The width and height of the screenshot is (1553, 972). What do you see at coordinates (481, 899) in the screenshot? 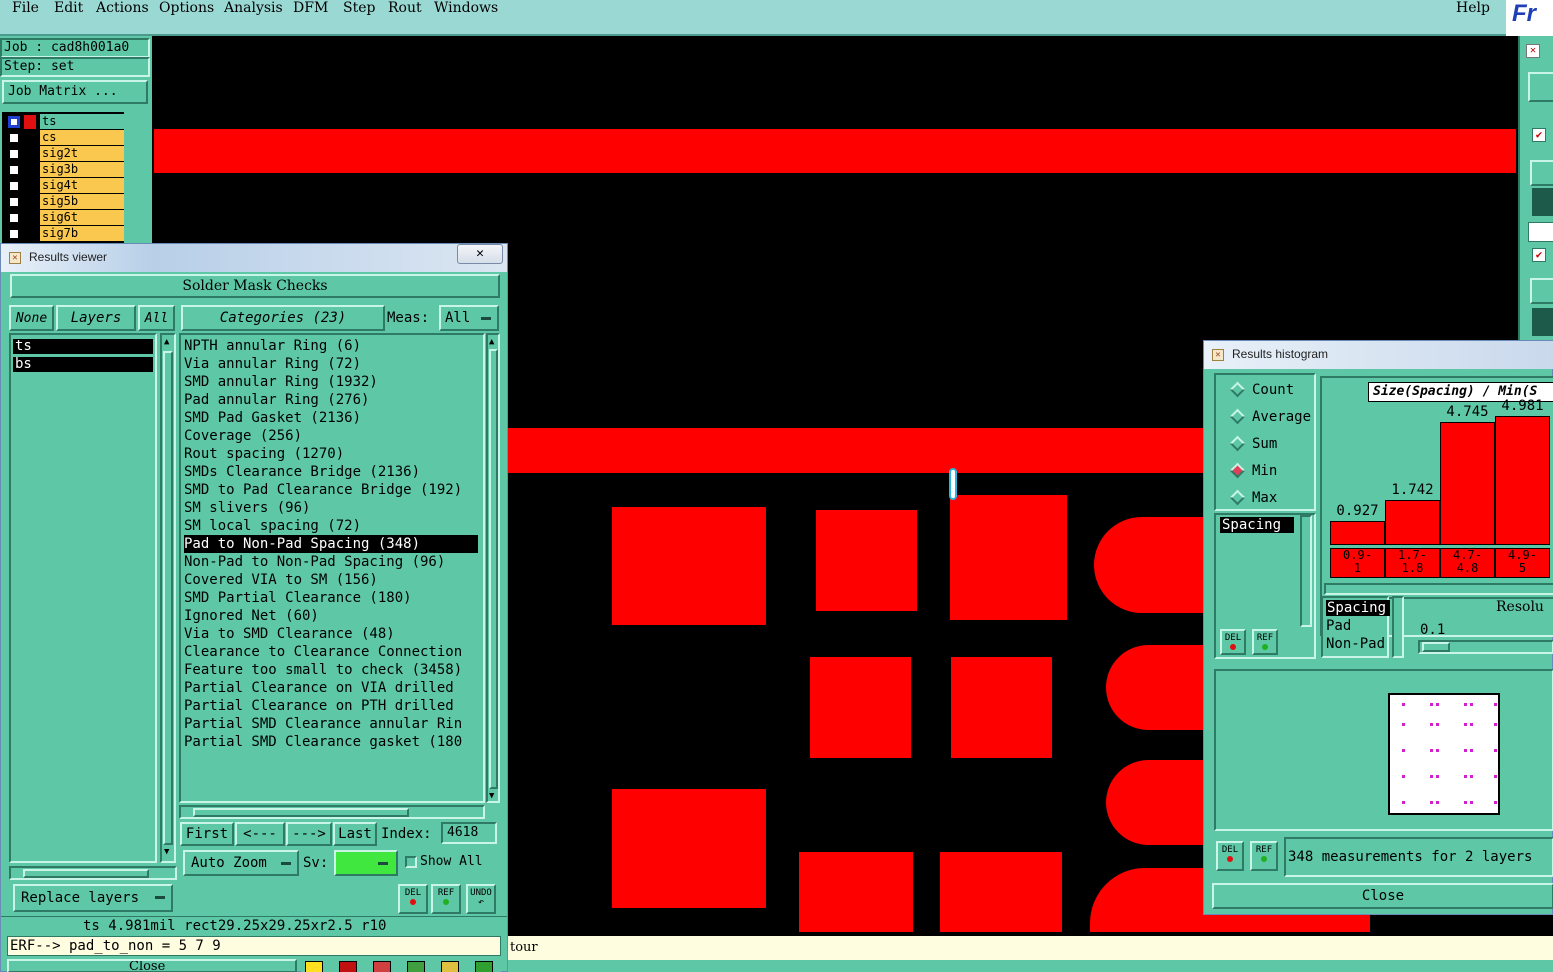
I see `undo-button: UNDO ↶` at bounding box center [481, 899].